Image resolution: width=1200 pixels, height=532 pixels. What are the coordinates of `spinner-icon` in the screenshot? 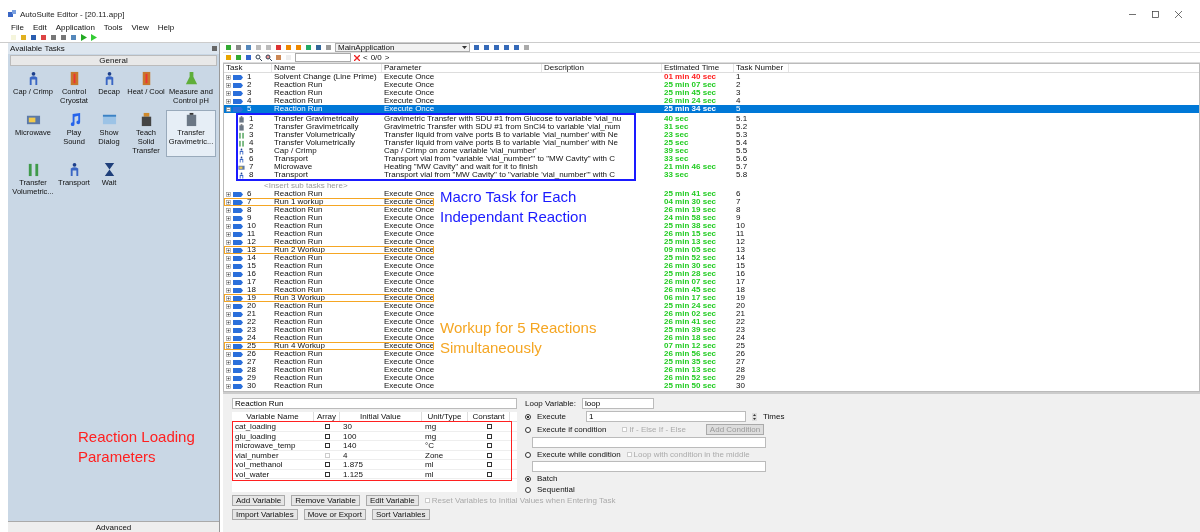 It's located at (754, 416).